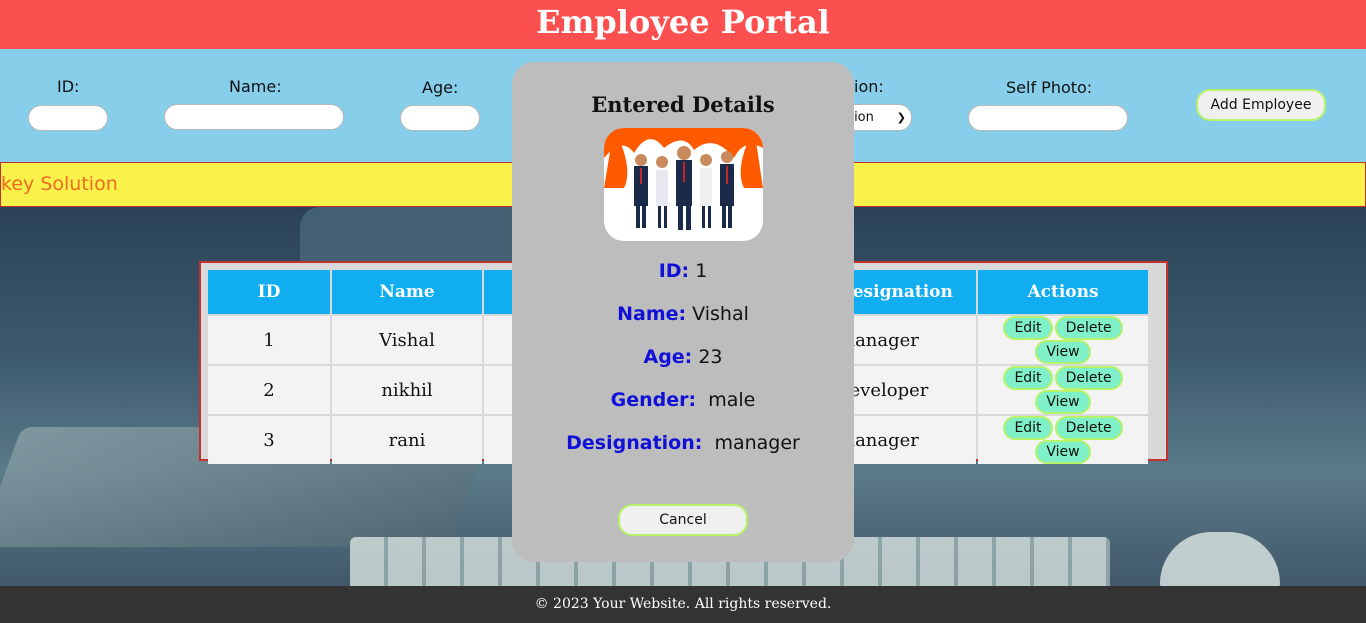 This screenshot has width=1366, height=623. I want to click on photo-label: Self Photo:, so click(1049, 87).